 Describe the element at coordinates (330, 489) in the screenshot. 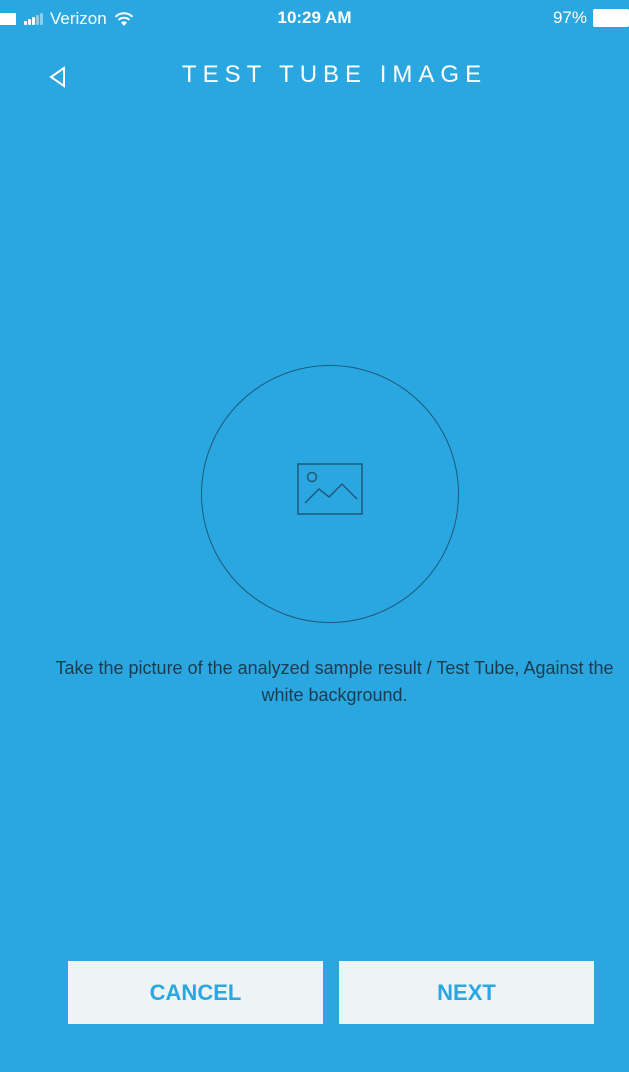

I see `image-placeholder-icon` at that location.